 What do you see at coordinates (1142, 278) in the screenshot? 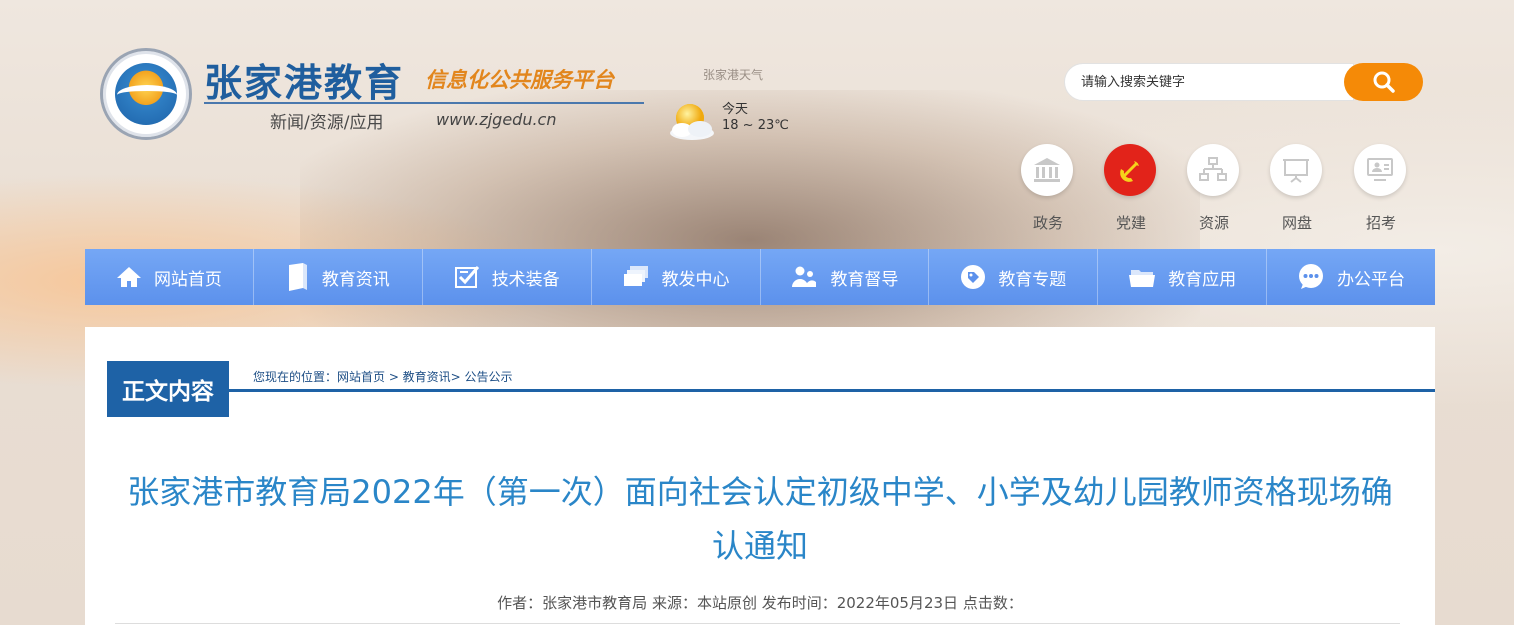
I see `folder-icon` at bounding box center [1142, 278].